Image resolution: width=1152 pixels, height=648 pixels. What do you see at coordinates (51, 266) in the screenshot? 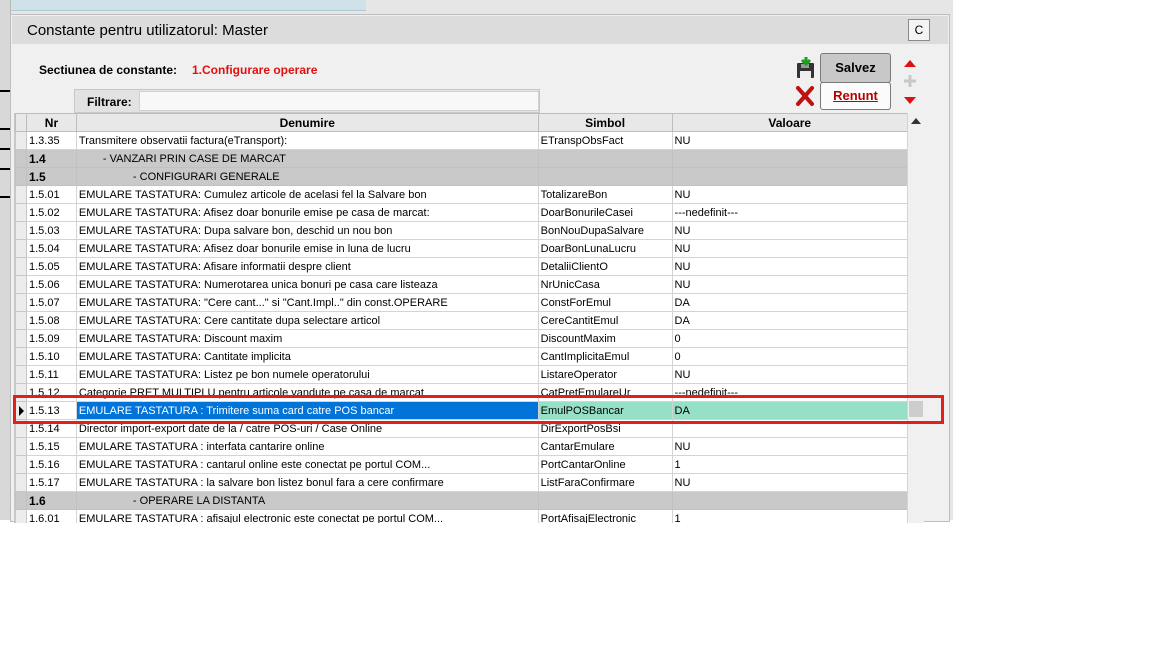
I see `cell-nr: 1.5.05` at bounding box center [51, 266].